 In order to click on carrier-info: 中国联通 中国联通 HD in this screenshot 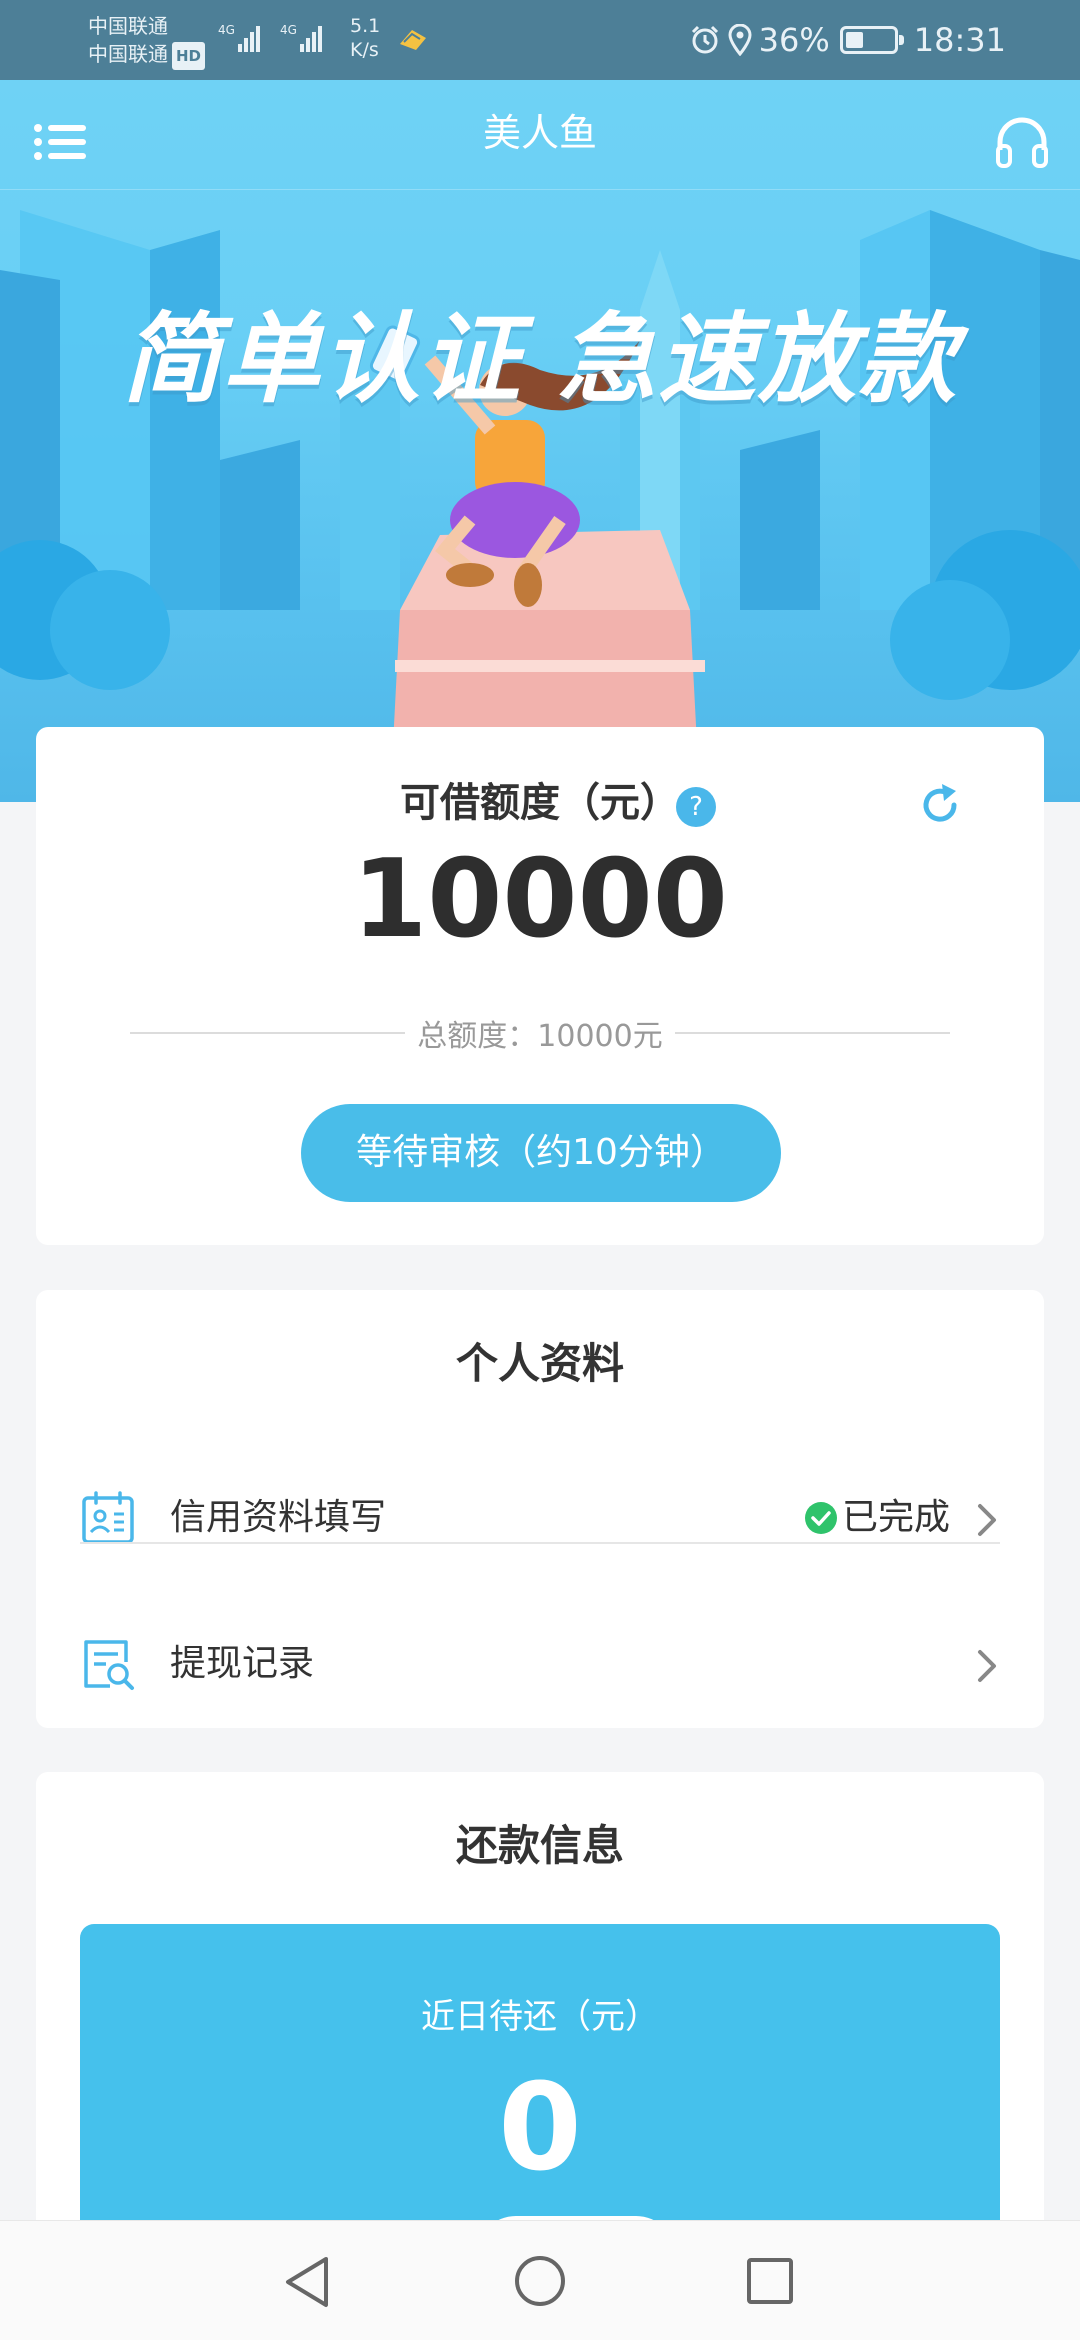, I will do `click(147, 41)`.